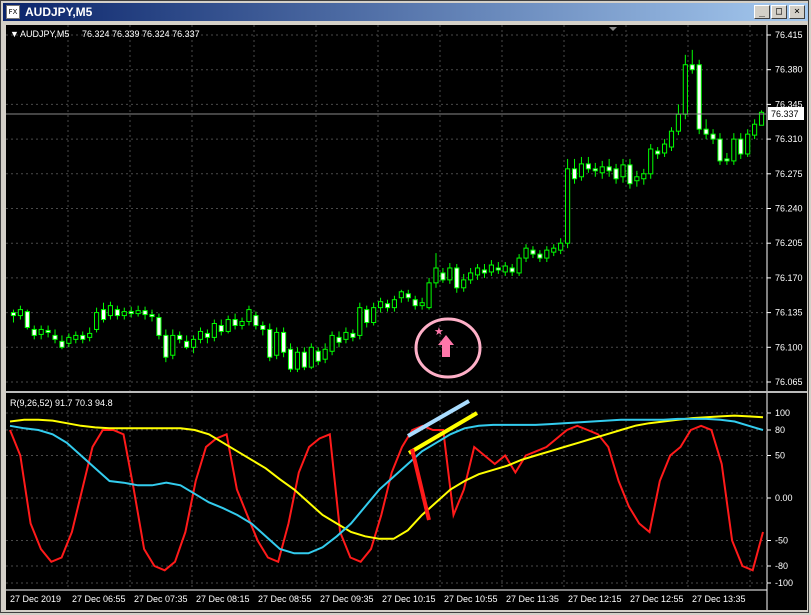 The height and width of the screenshot is (615, 811). I want to click on price-tick-label: 76.135, so click(789, 313).